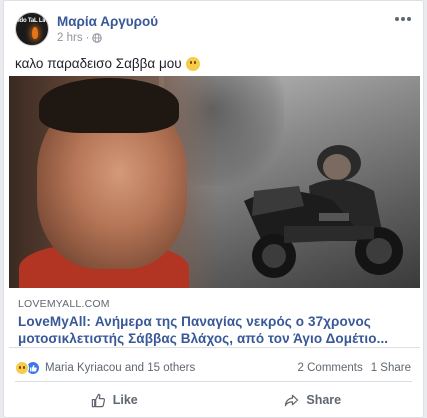  What do you see at coordinates (330, 368) in the screenshot?
I see `comments-count: 2 Comments` at bounding box center [330, 368].